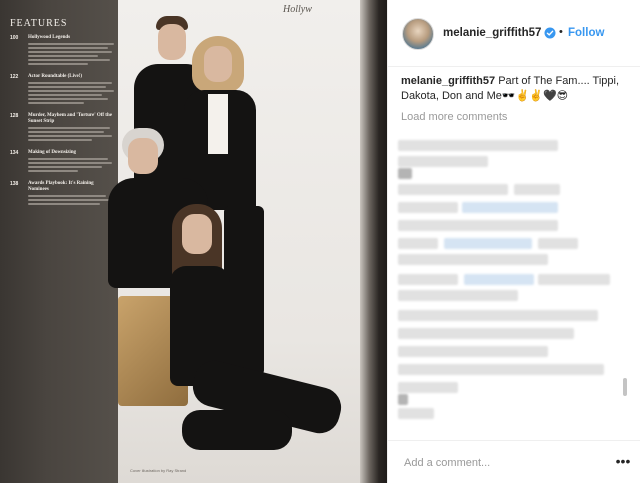 This screenshot has width=640, height=484. What do you see at coordinates (14, 184) in the screenshot?
I see `feature-page-number: 138` at bounding box center [14, 184].